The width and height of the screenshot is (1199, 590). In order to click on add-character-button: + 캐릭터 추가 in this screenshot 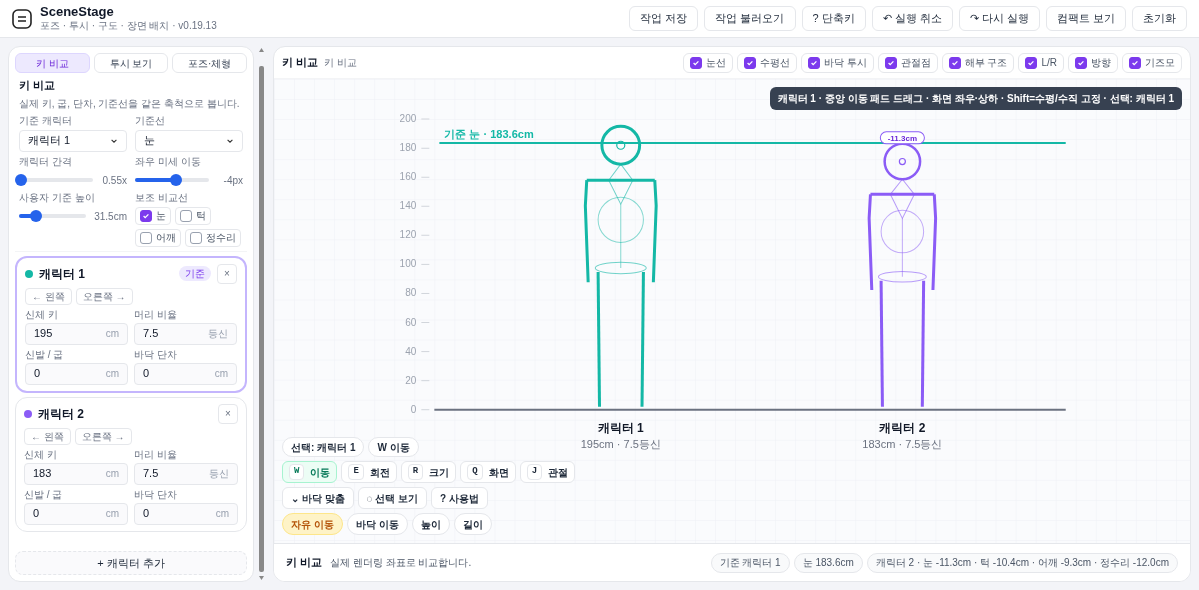, I will do `click(131, 563)`.